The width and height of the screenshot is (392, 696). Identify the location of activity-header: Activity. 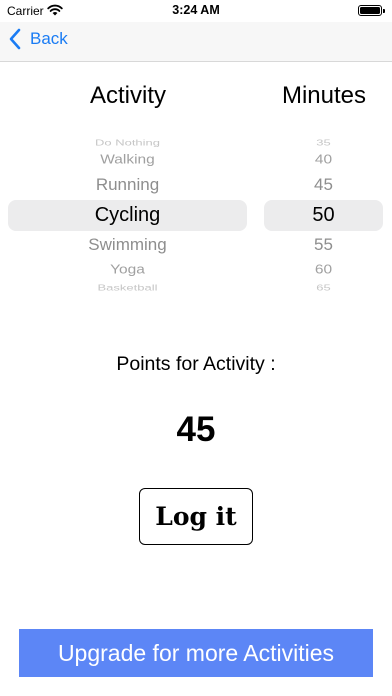
(127, 95).